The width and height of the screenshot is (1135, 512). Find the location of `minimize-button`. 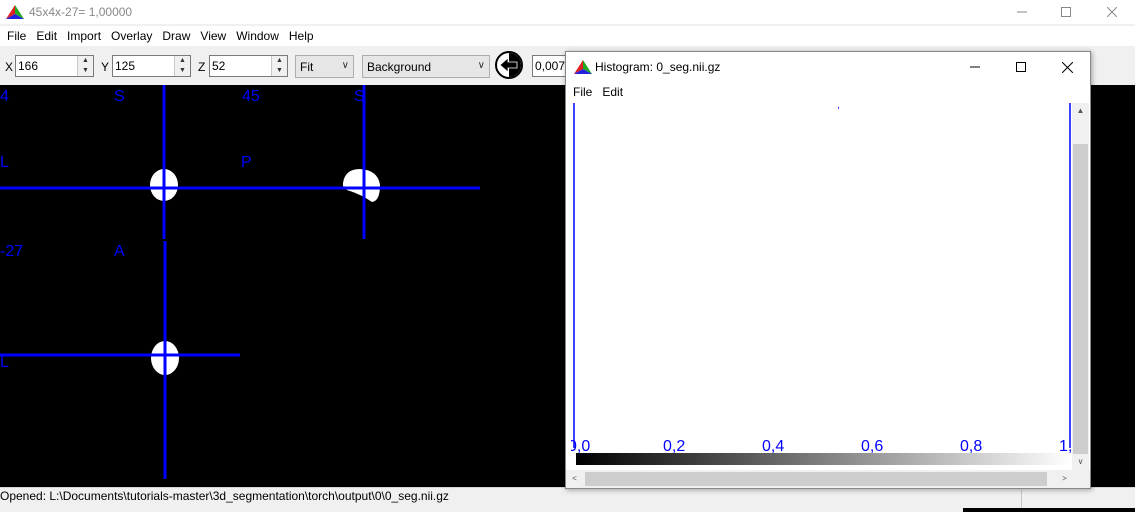

minimize-button is located at coordinates (1022, 12).